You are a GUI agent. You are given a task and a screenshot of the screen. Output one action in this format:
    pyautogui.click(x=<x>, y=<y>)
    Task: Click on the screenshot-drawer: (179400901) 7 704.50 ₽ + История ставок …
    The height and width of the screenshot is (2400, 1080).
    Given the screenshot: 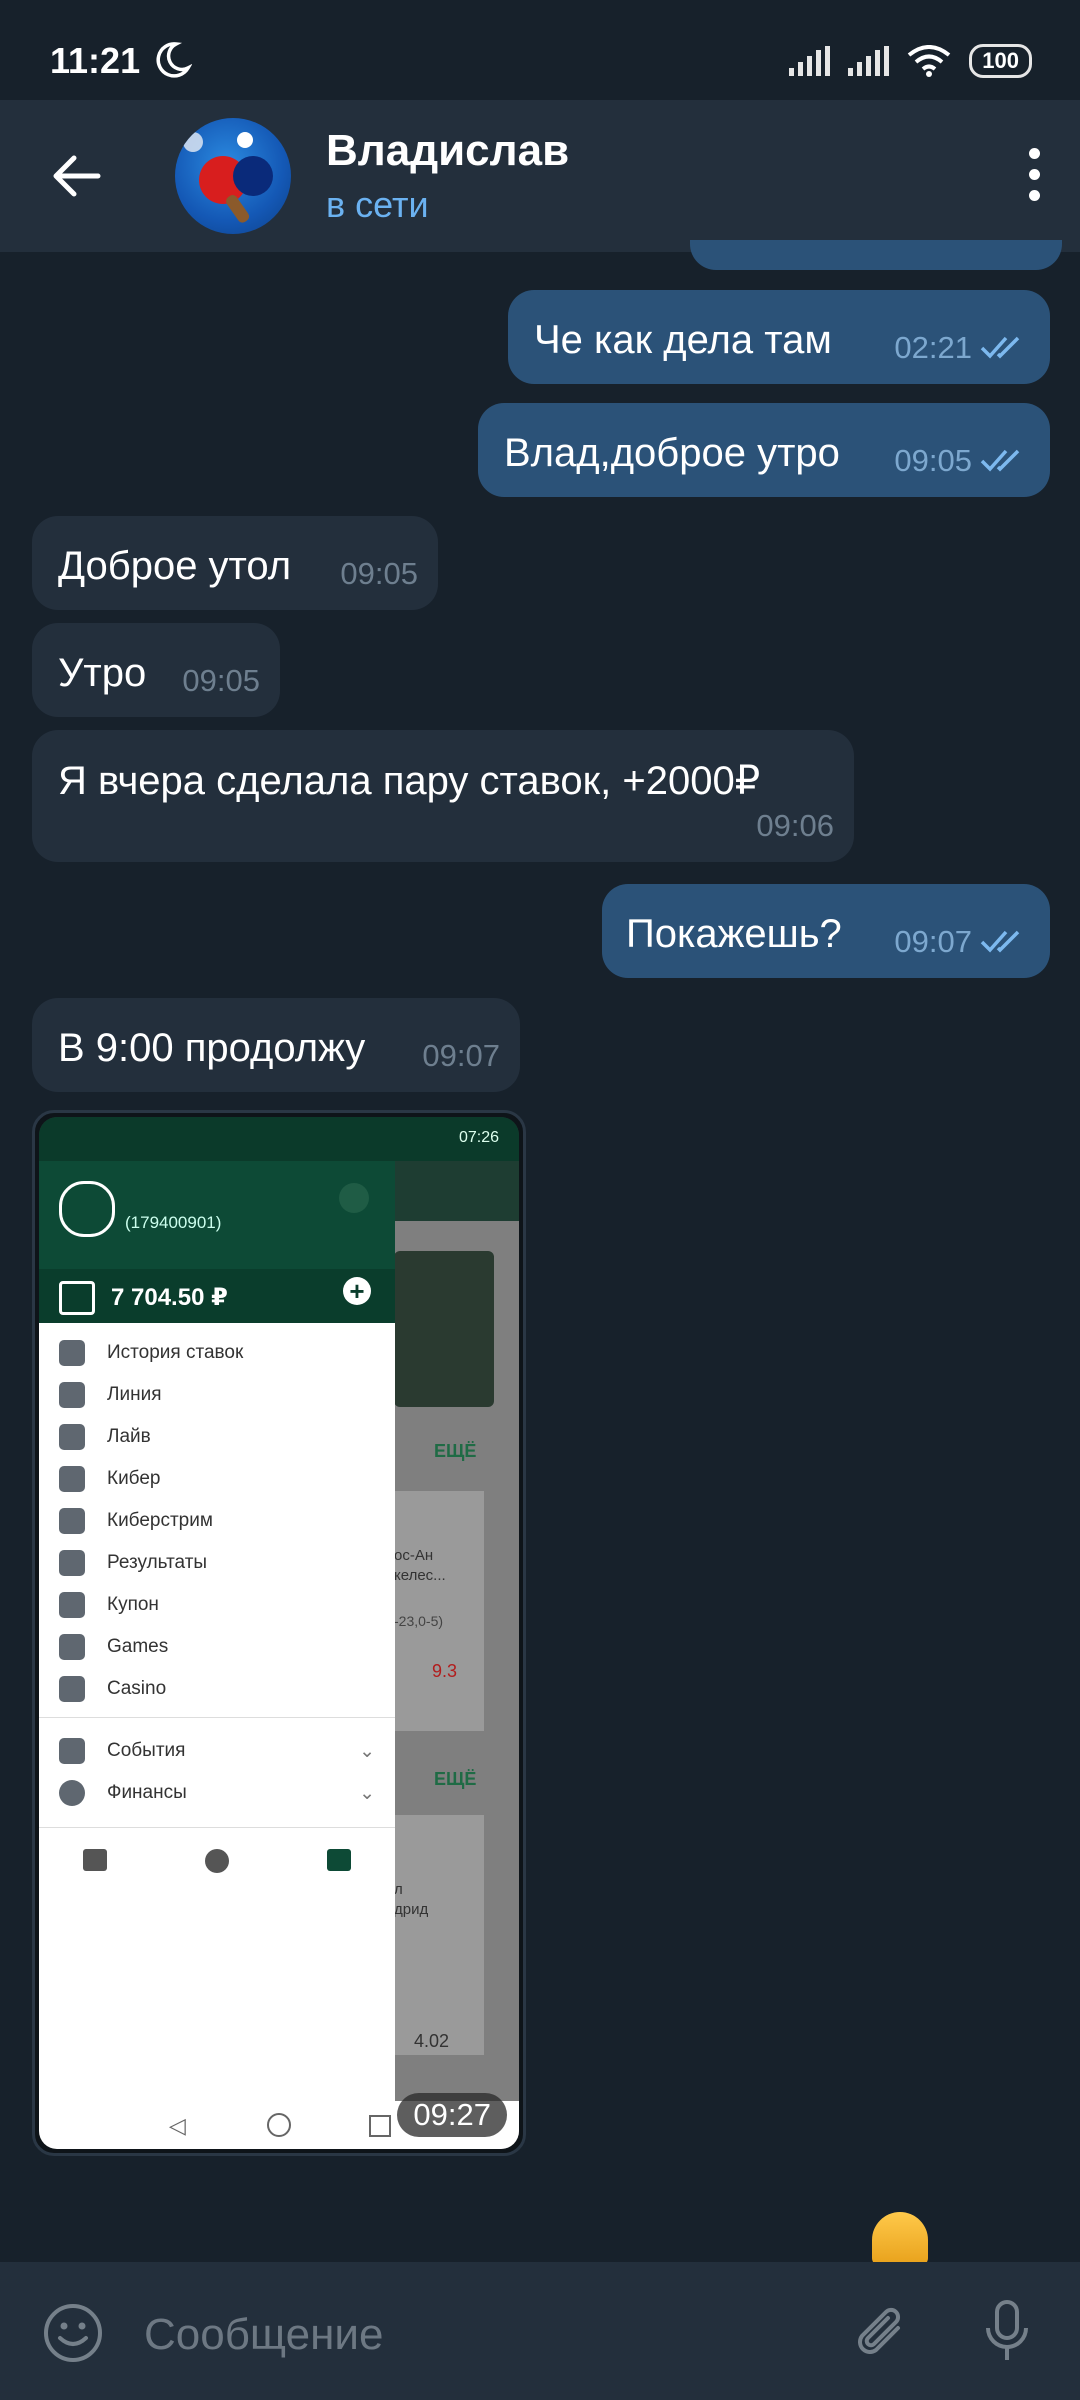 What is the action you would take?
    pyautogui.click(x=217, y=1631)
    